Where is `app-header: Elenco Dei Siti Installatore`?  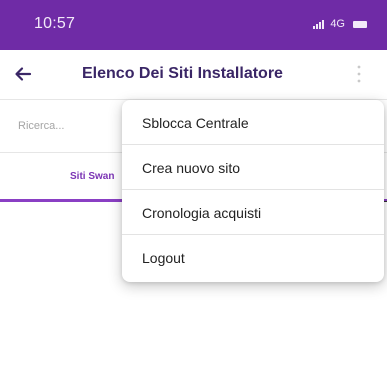
app-header: Elenco Dei Siti Installatore is located at coordinates (193, 75).